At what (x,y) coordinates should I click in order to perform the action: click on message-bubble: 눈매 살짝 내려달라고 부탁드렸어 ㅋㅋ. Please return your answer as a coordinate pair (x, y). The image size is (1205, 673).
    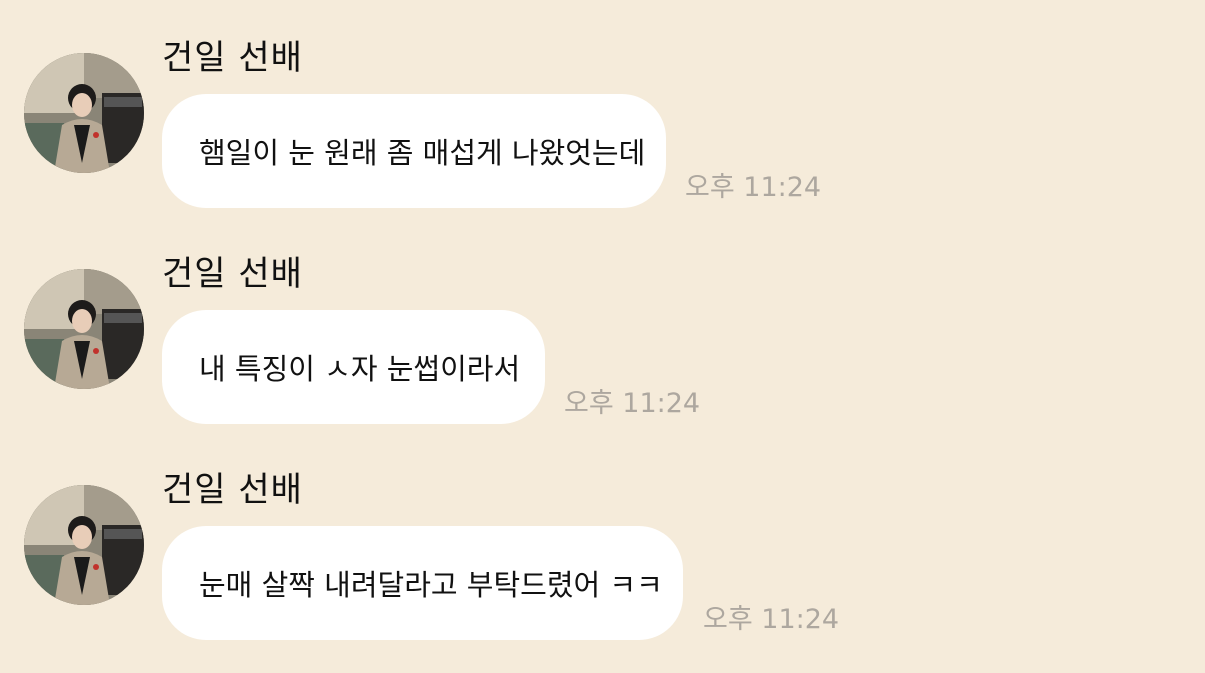
    Looking at the image, I should click on (422, 583).